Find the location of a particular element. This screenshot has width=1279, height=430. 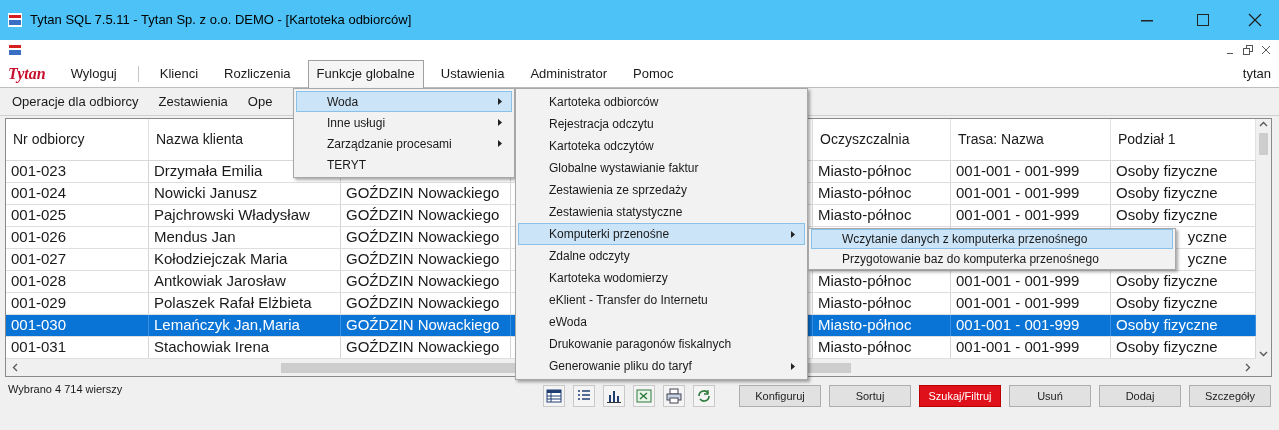

table-cell: 001-023 is located at coordinates (39, 171).